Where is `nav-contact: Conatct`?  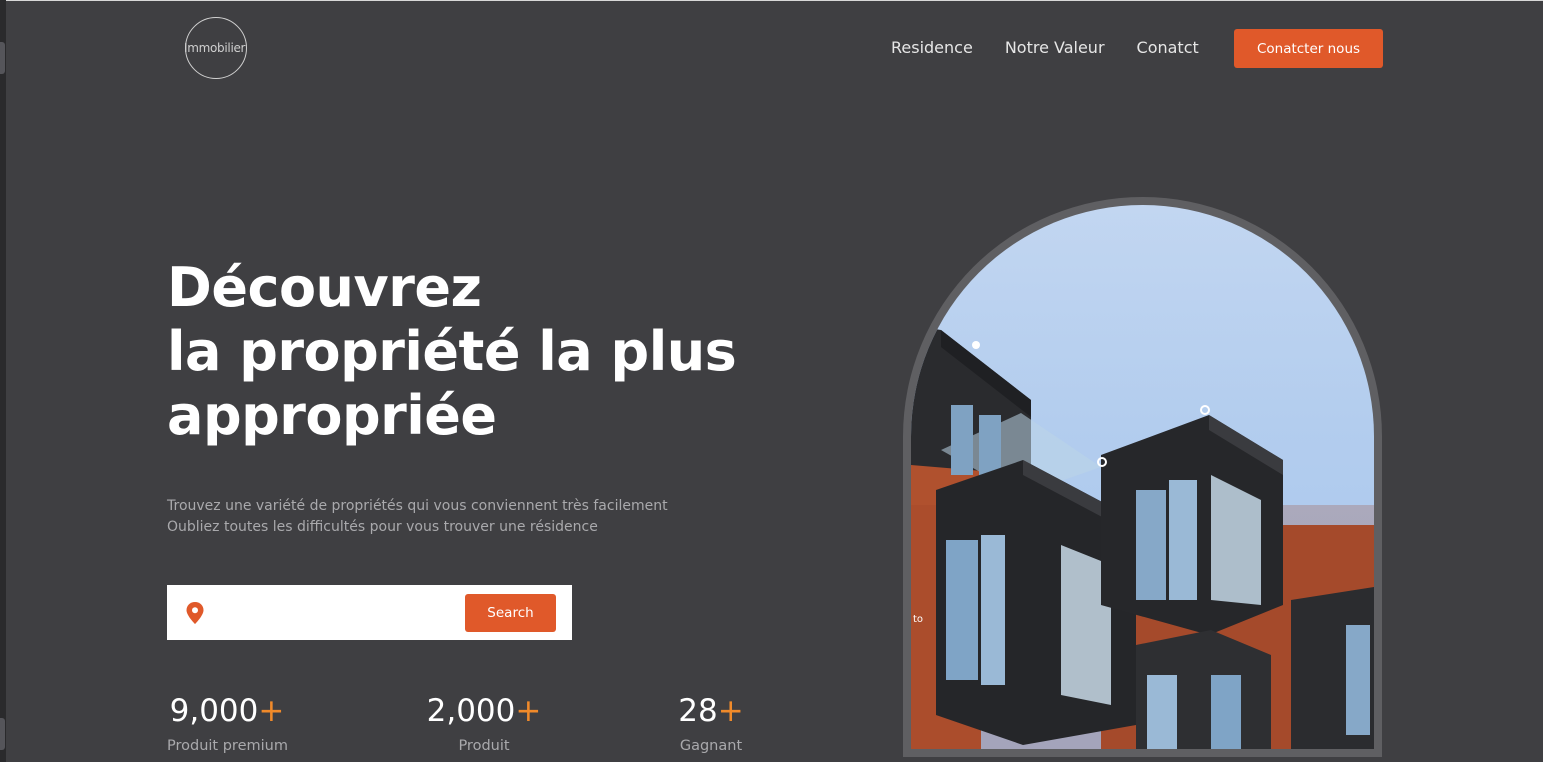
nav-contact: Conatct is located at coordinates (1168, 47).